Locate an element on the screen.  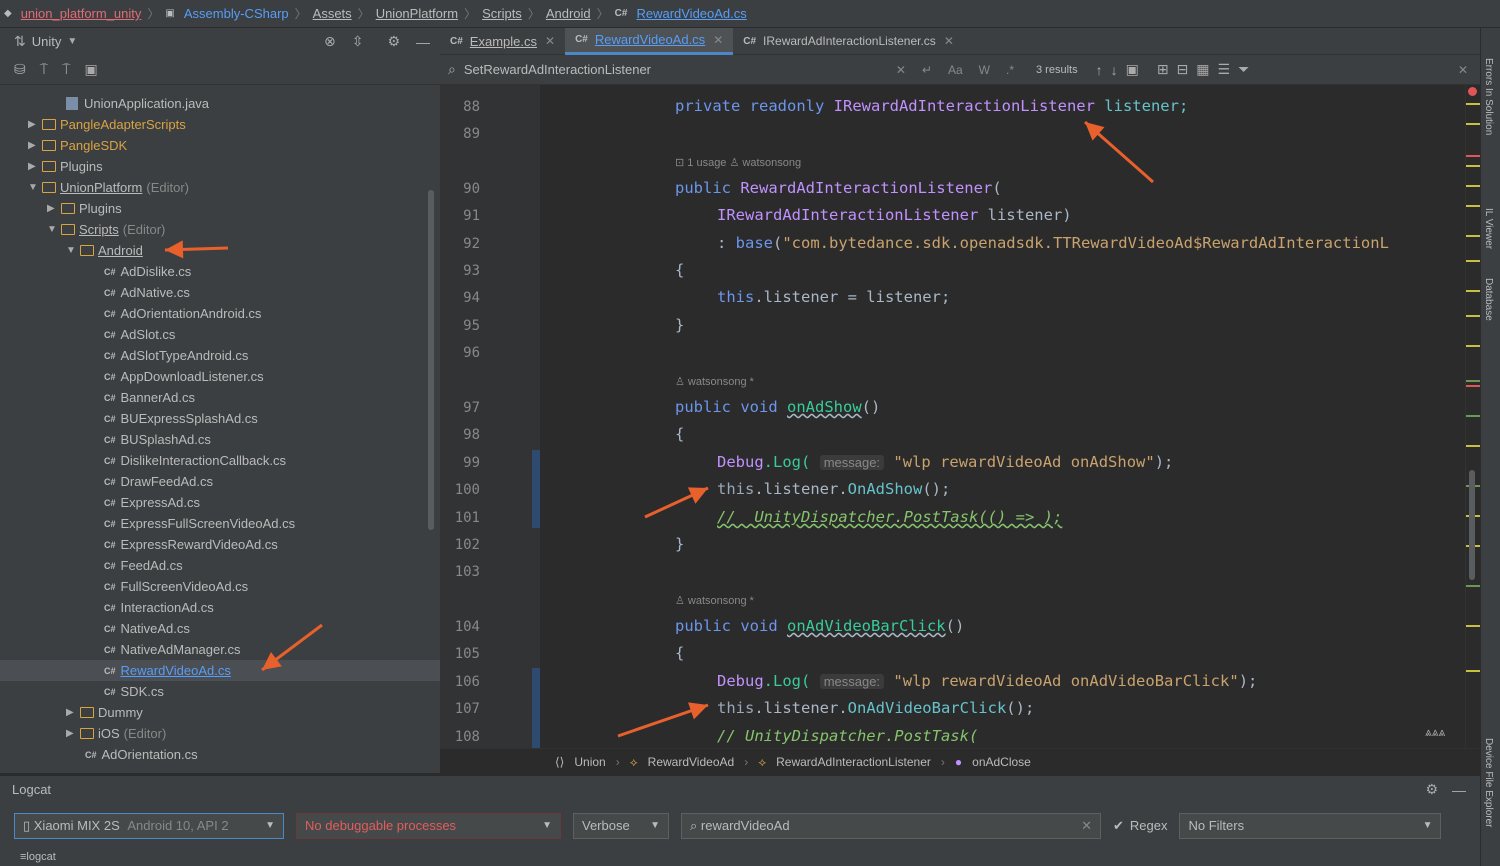
reader-mode-icon: ⩓⩓⩓ is located at coordinates (1435, 732).